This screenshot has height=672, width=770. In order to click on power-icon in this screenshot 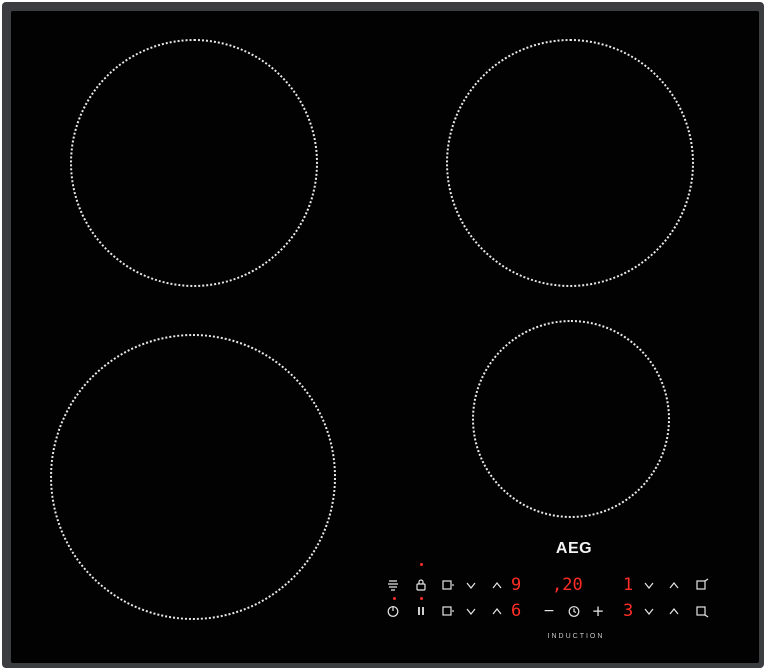, I will do `click(393, 611)`.